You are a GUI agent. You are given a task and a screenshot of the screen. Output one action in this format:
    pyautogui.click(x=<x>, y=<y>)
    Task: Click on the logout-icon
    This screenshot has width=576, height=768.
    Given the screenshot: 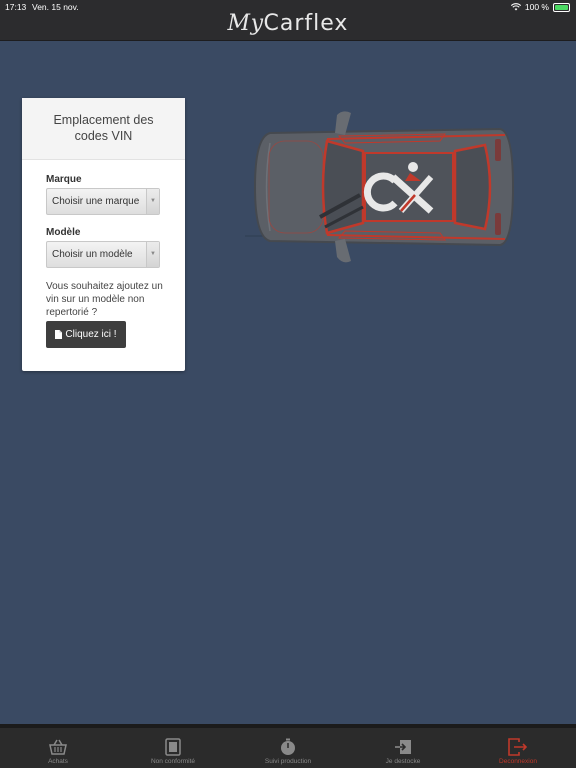 What is the action you would take?
    pyautogui.click(x=518, y=747)
    